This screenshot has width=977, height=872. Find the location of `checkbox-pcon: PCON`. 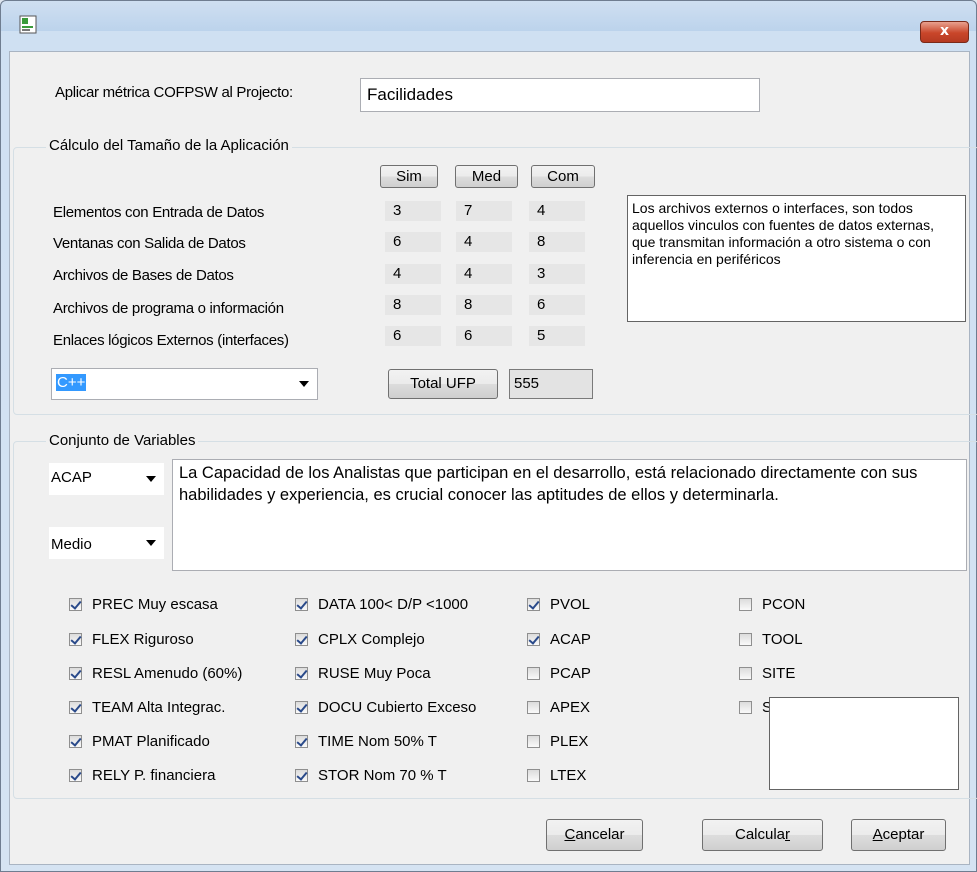

checkbox-pcon: PCON is located at coordinates (772, 604).